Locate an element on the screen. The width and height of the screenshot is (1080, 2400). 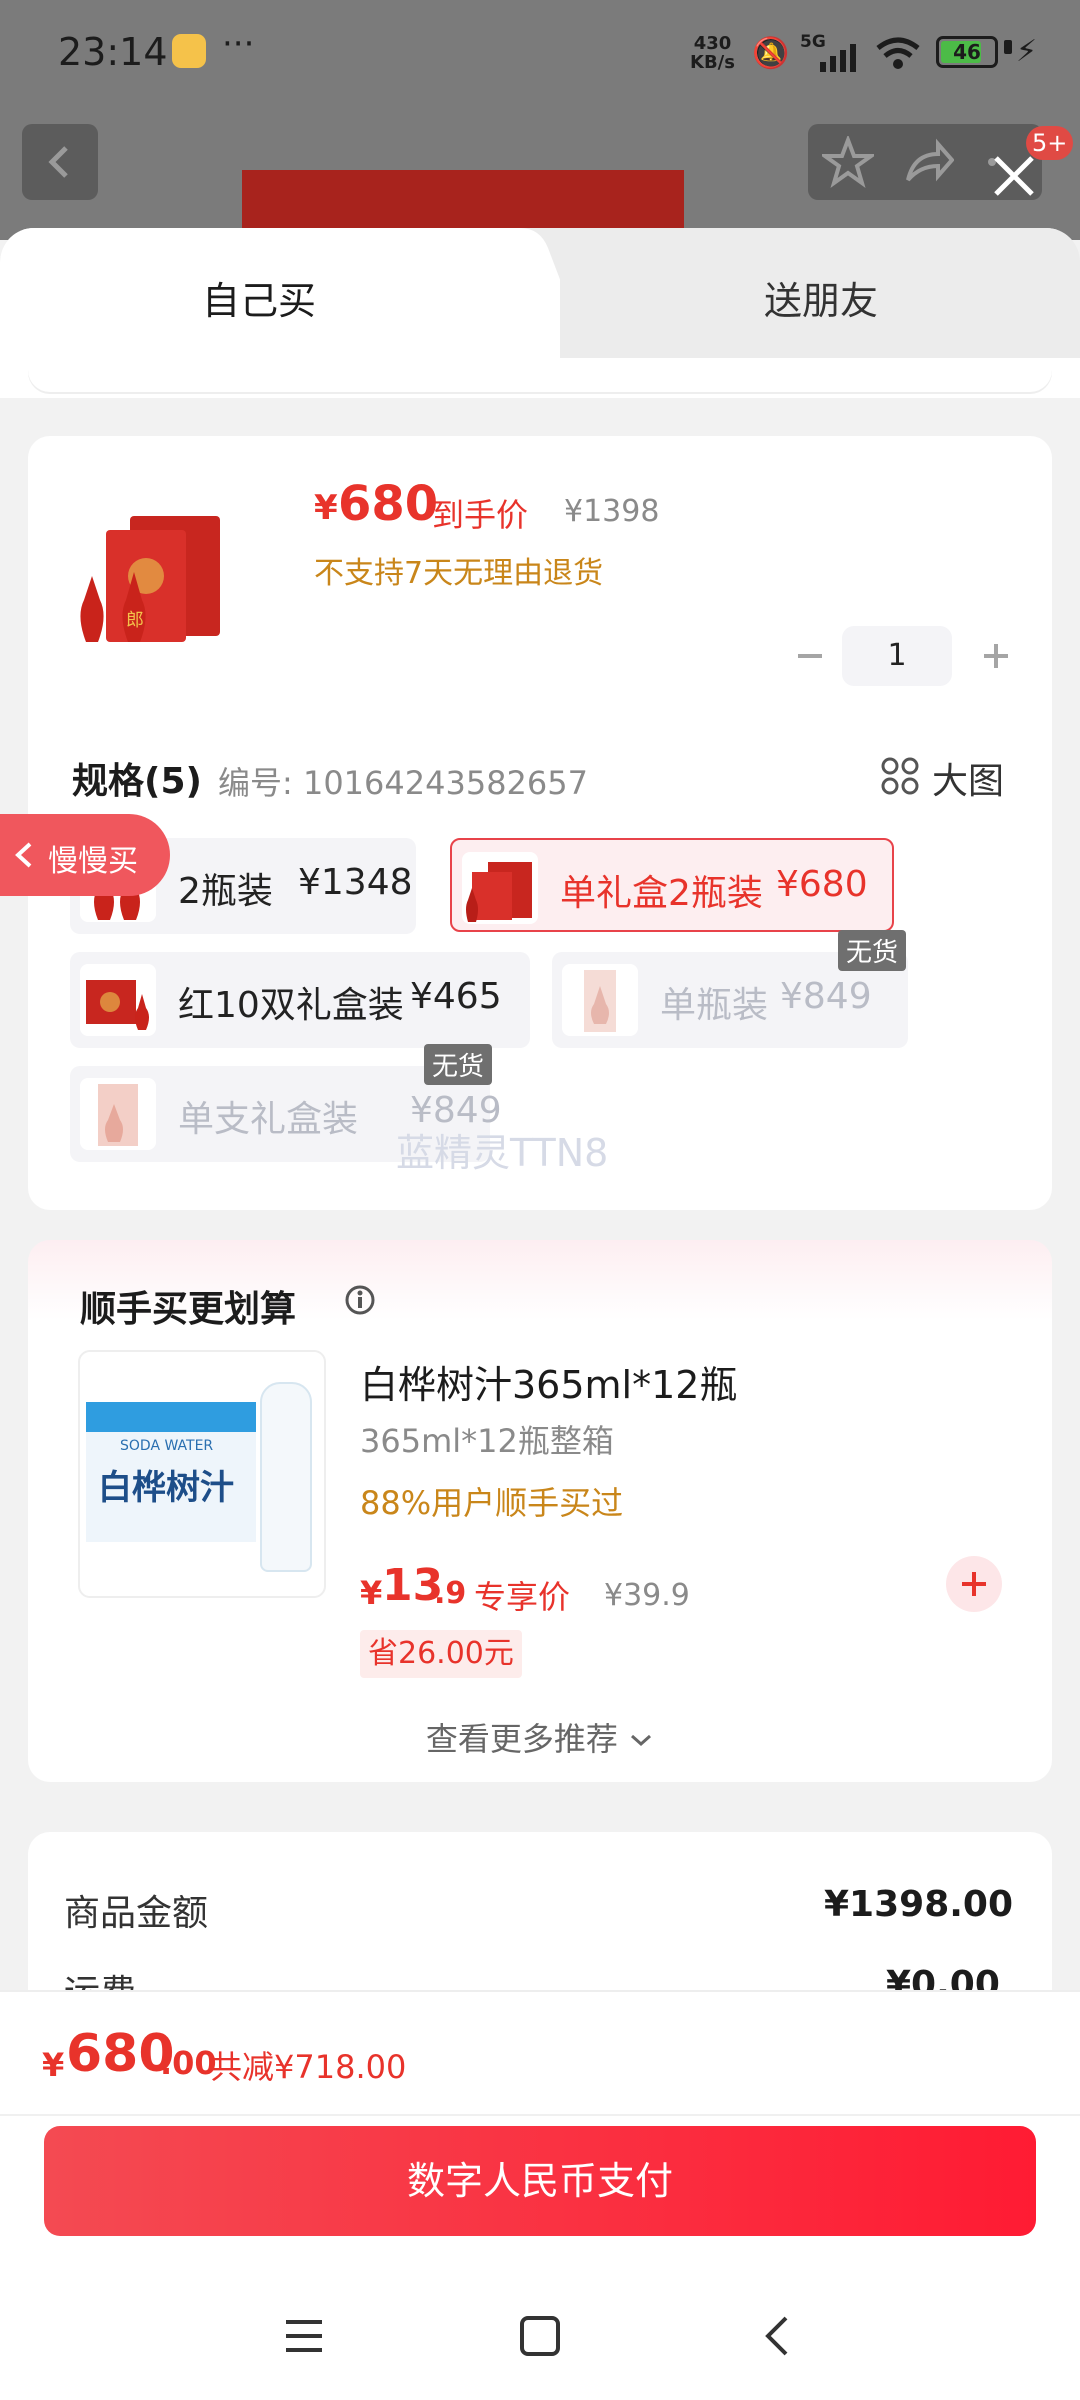
battery-percent: 46 is located at coordinates (967, 52).